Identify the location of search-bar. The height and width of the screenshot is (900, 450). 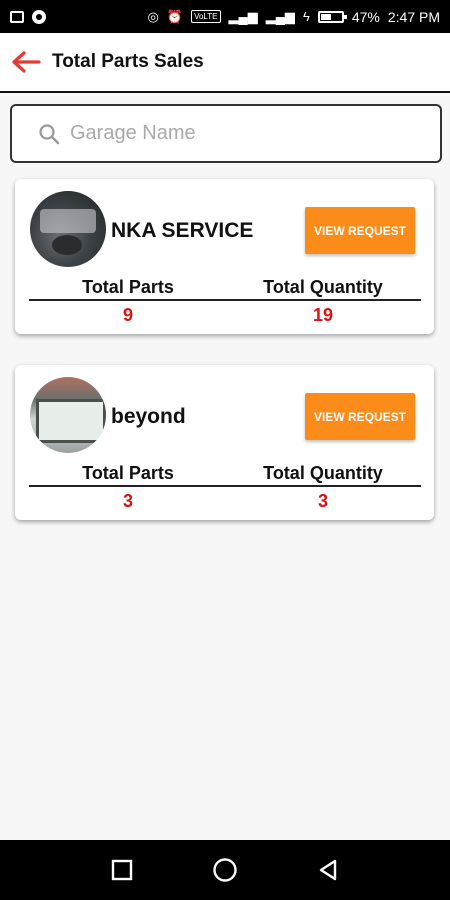
(226, 133).